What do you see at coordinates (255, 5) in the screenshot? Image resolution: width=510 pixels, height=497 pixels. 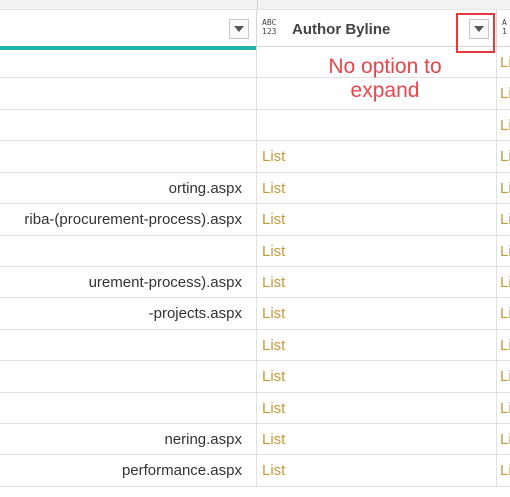 I see `top-strip` at bounding box center [255, 5].